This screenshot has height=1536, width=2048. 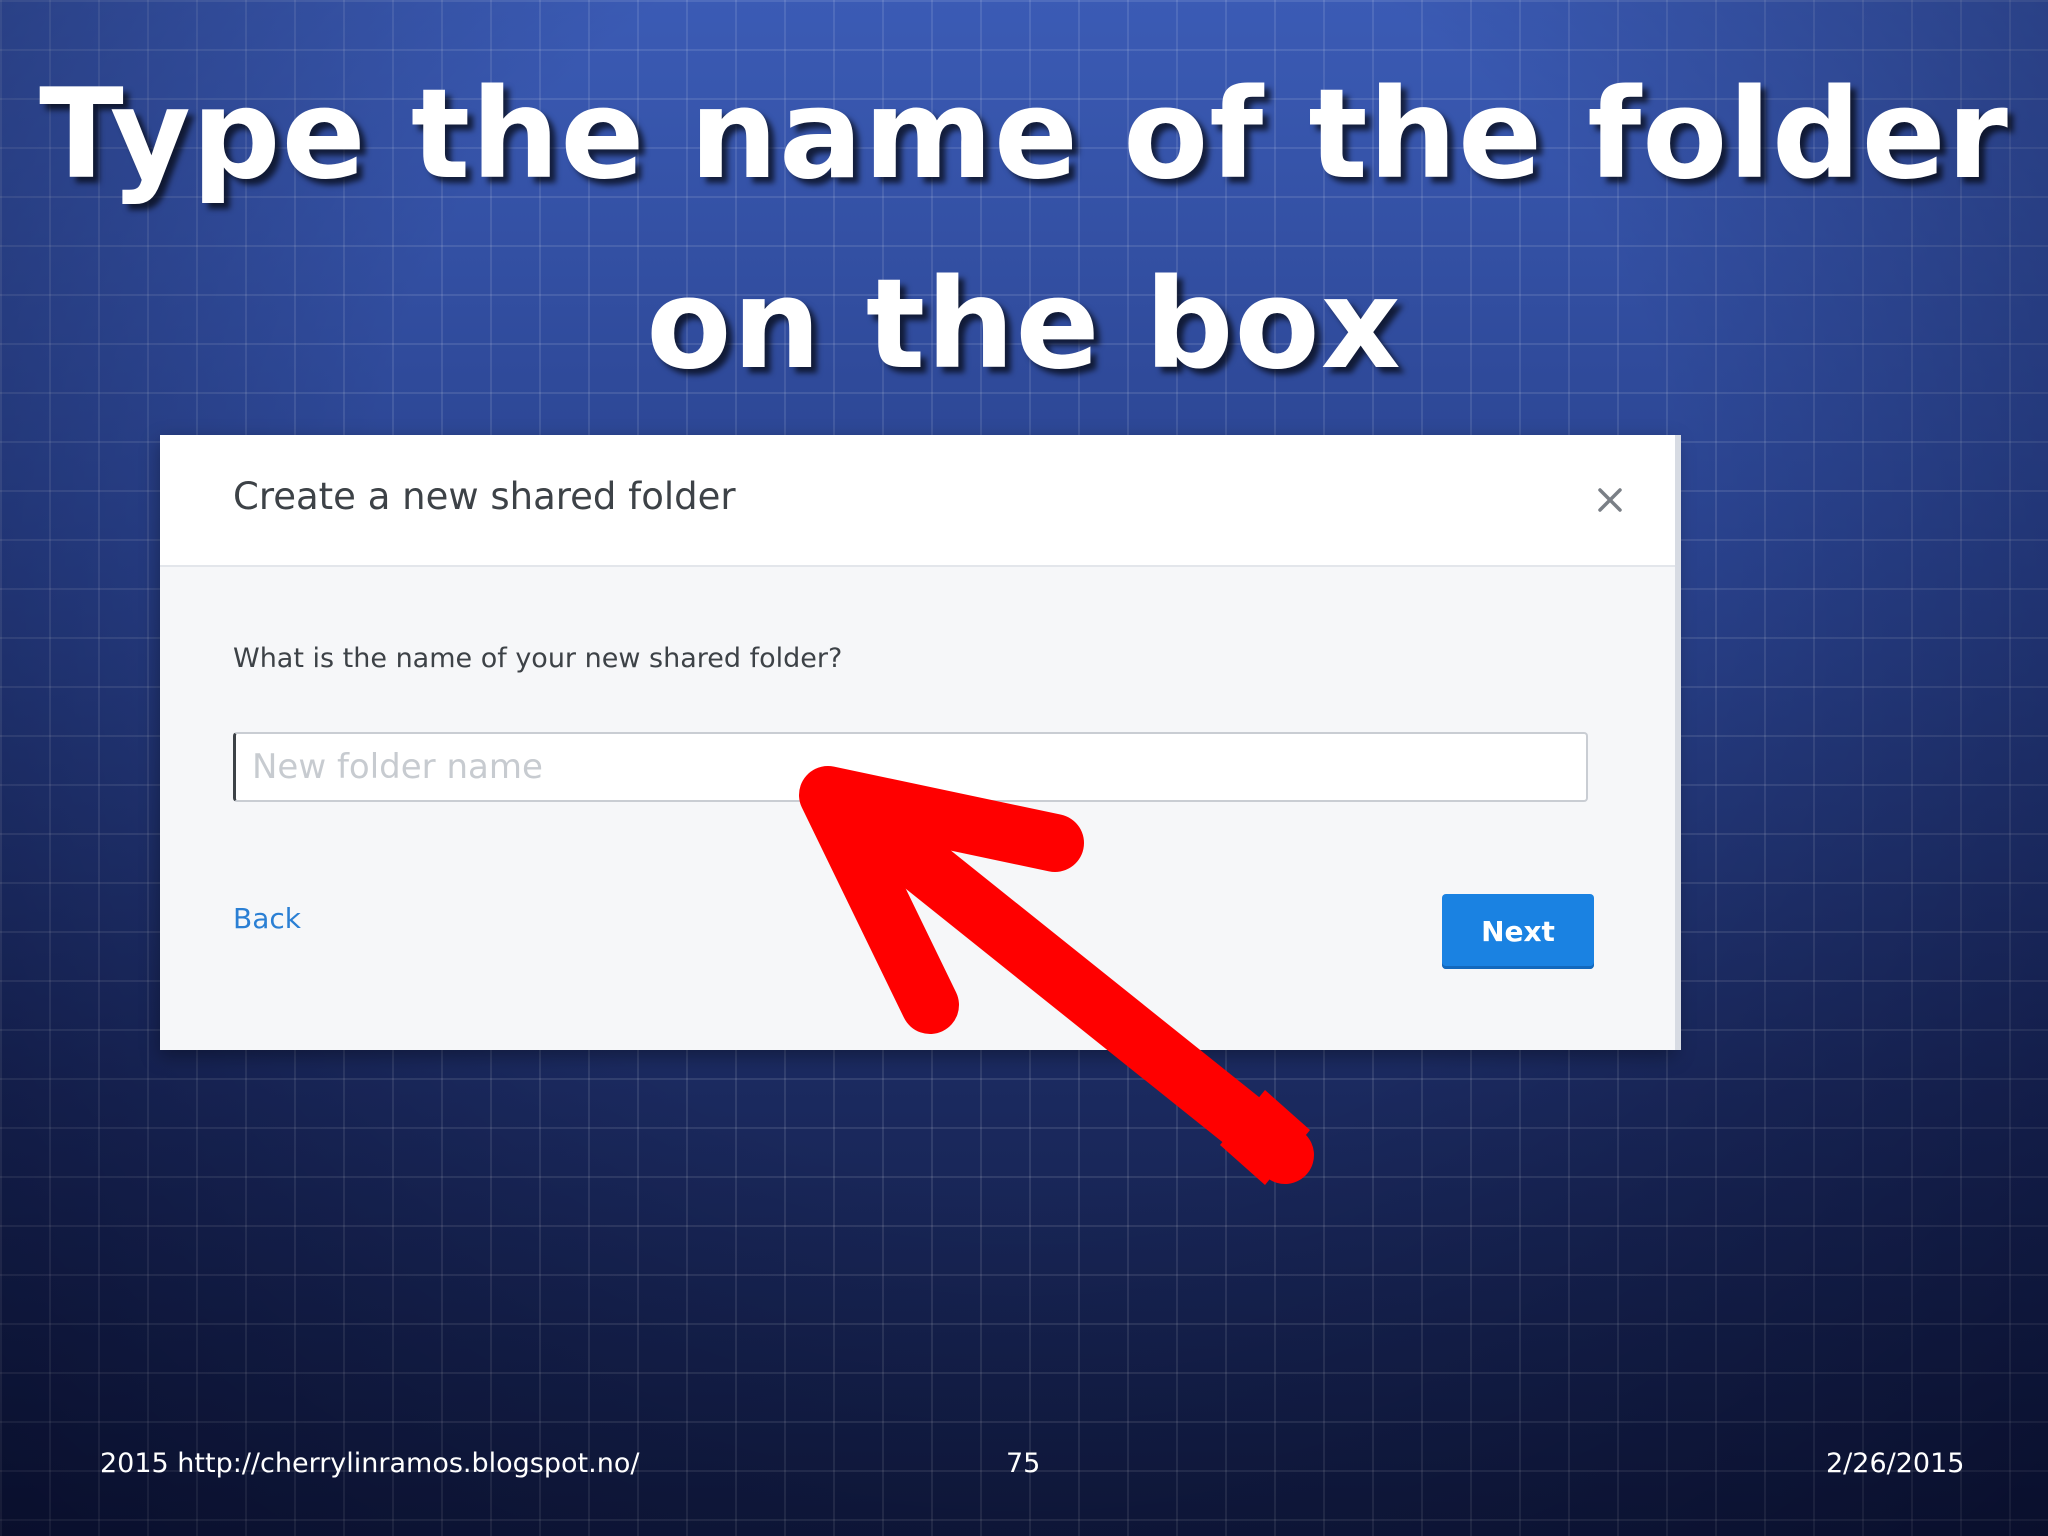 What do you see at coordinates (1023, 1463) in the screenshot?
I see `footer-slide-number: 75` at bounding box center [1023, 1463].